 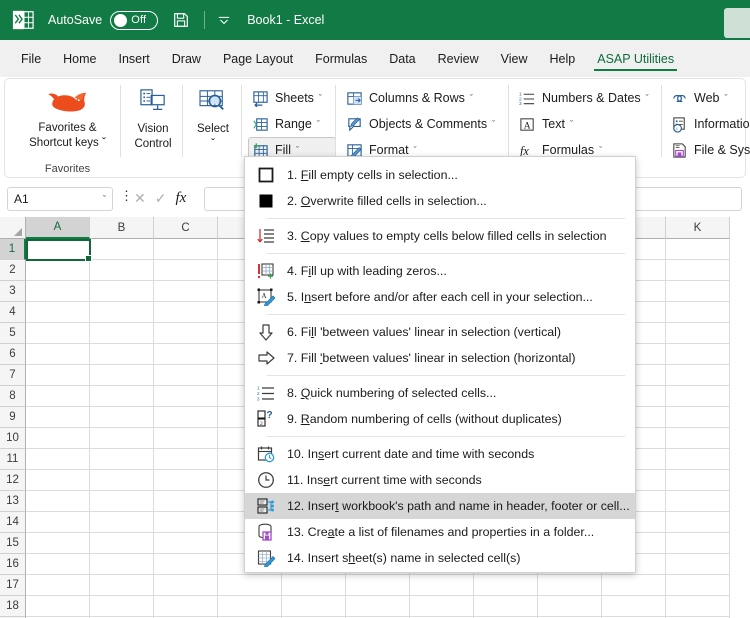 I want to click on cell-A12, so click(x=58, y=480).